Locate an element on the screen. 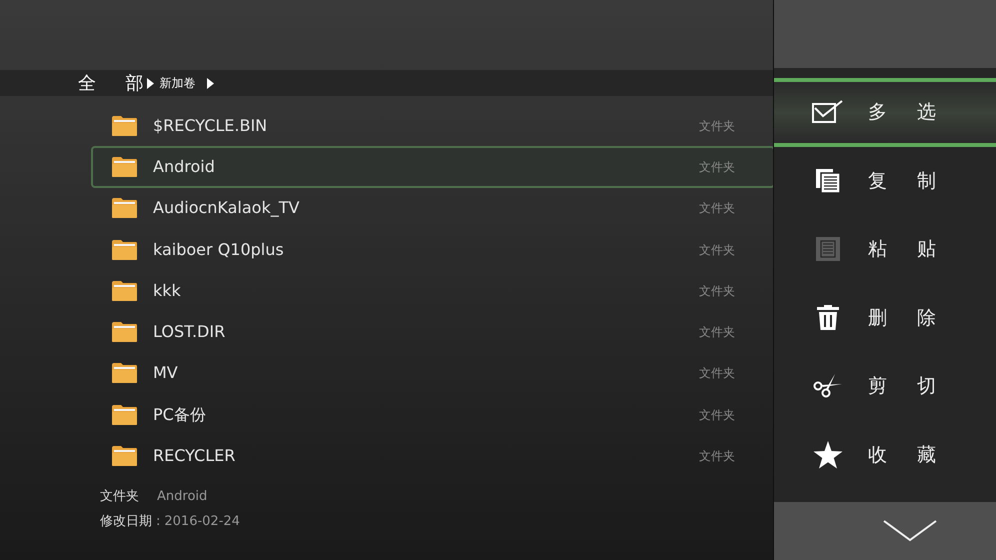 This screenshot has height=560, width=996. menu-item: 剪 切 is located at coordinates (885, 386).